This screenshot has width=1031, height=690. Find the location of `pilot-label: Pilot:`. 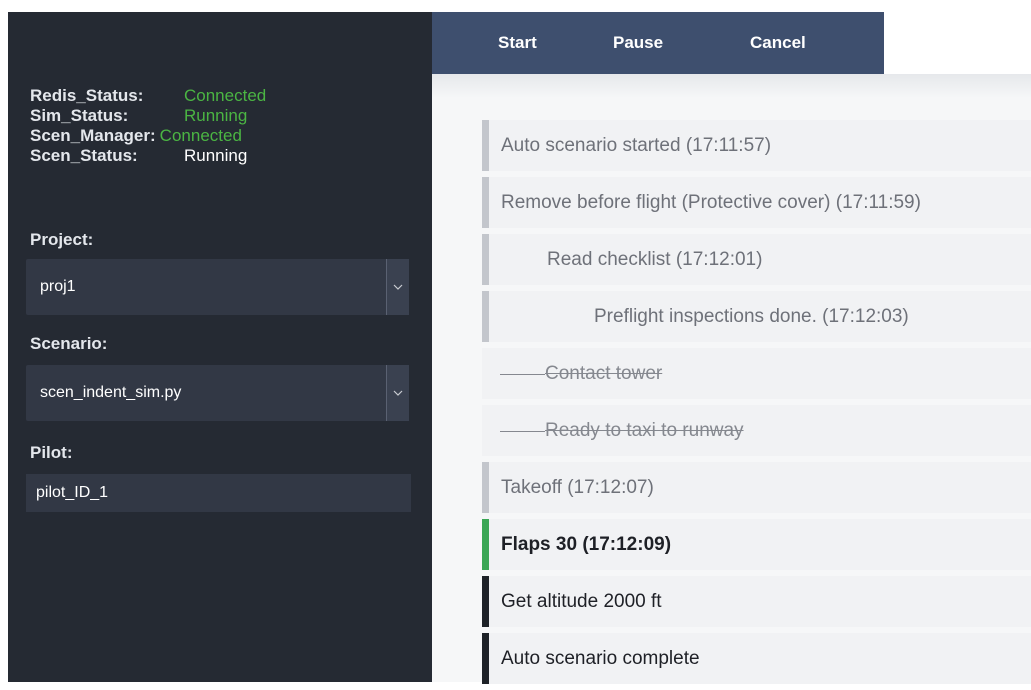

pilot-label: Pilot: is located at coordinates (51, 452).